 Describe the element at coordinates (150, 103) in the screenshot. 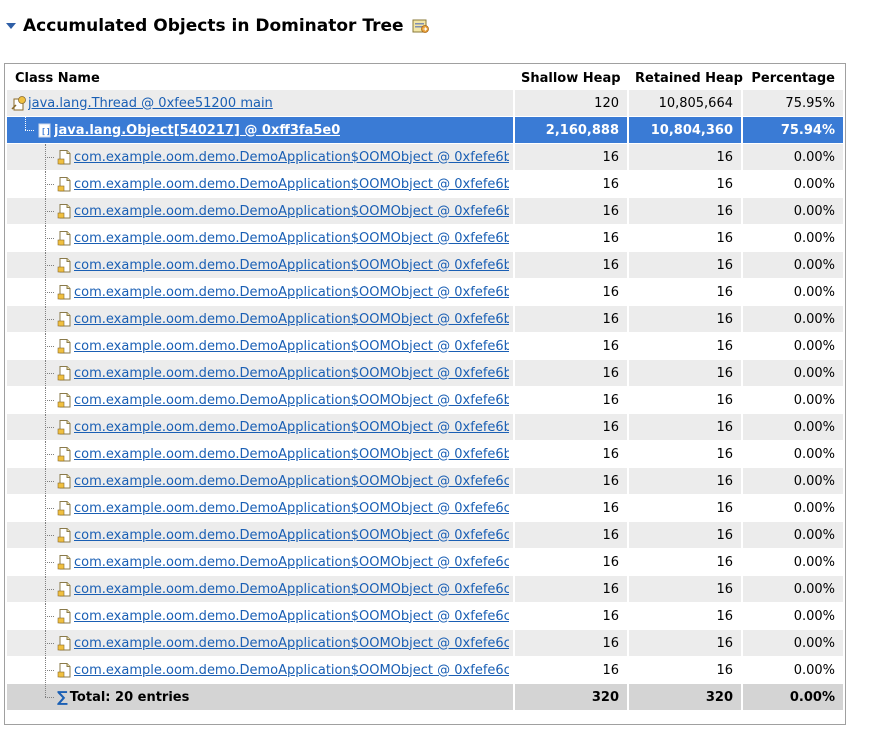

I see `root-object-link: java.lang.Thread @ 0xfee51200 main` at that location.